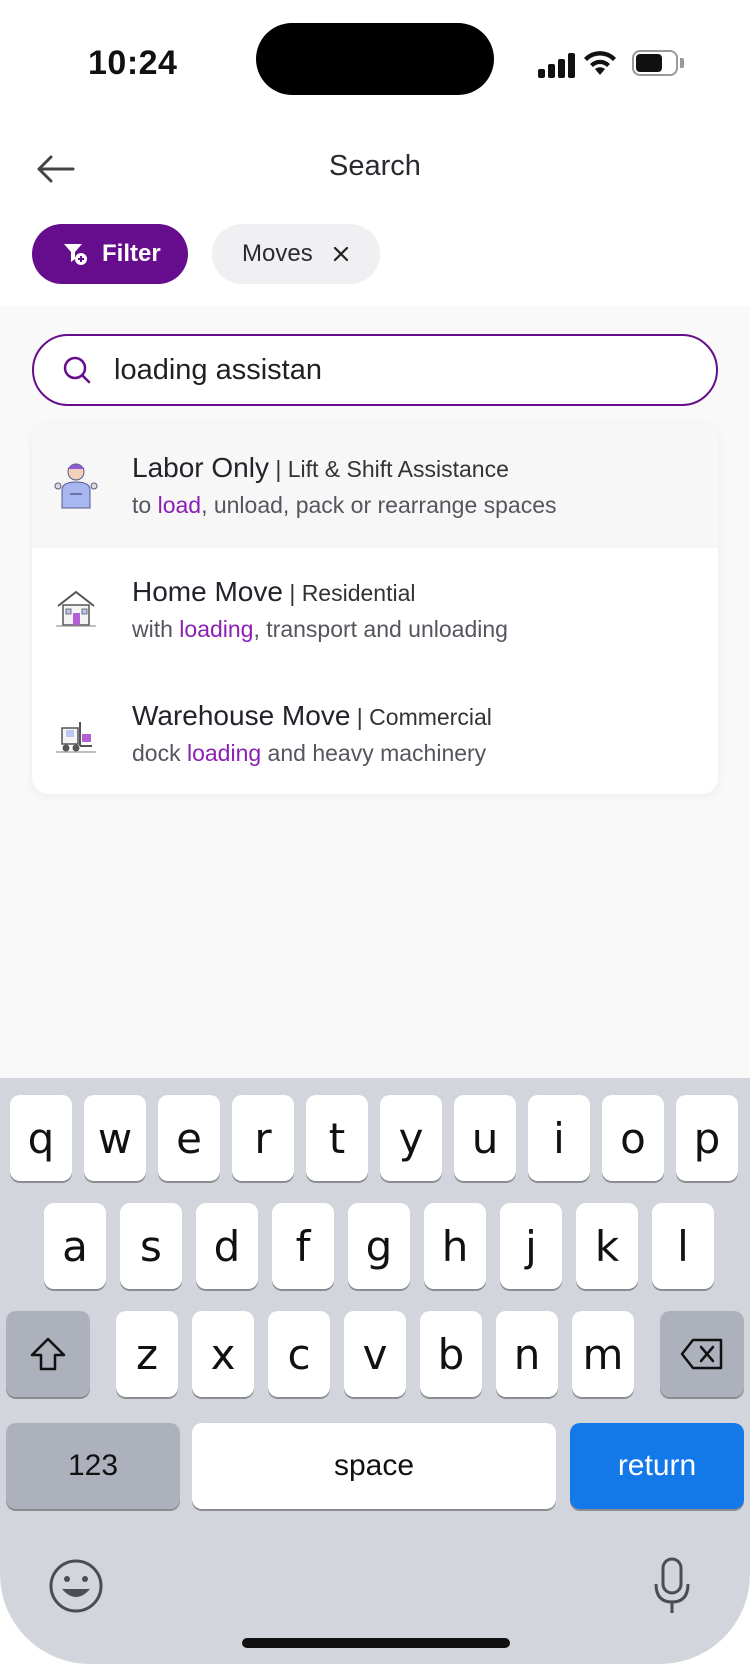  Describe the element at coordinates (303, 1246) in the screenshot. I see `key-f: f` at that location.